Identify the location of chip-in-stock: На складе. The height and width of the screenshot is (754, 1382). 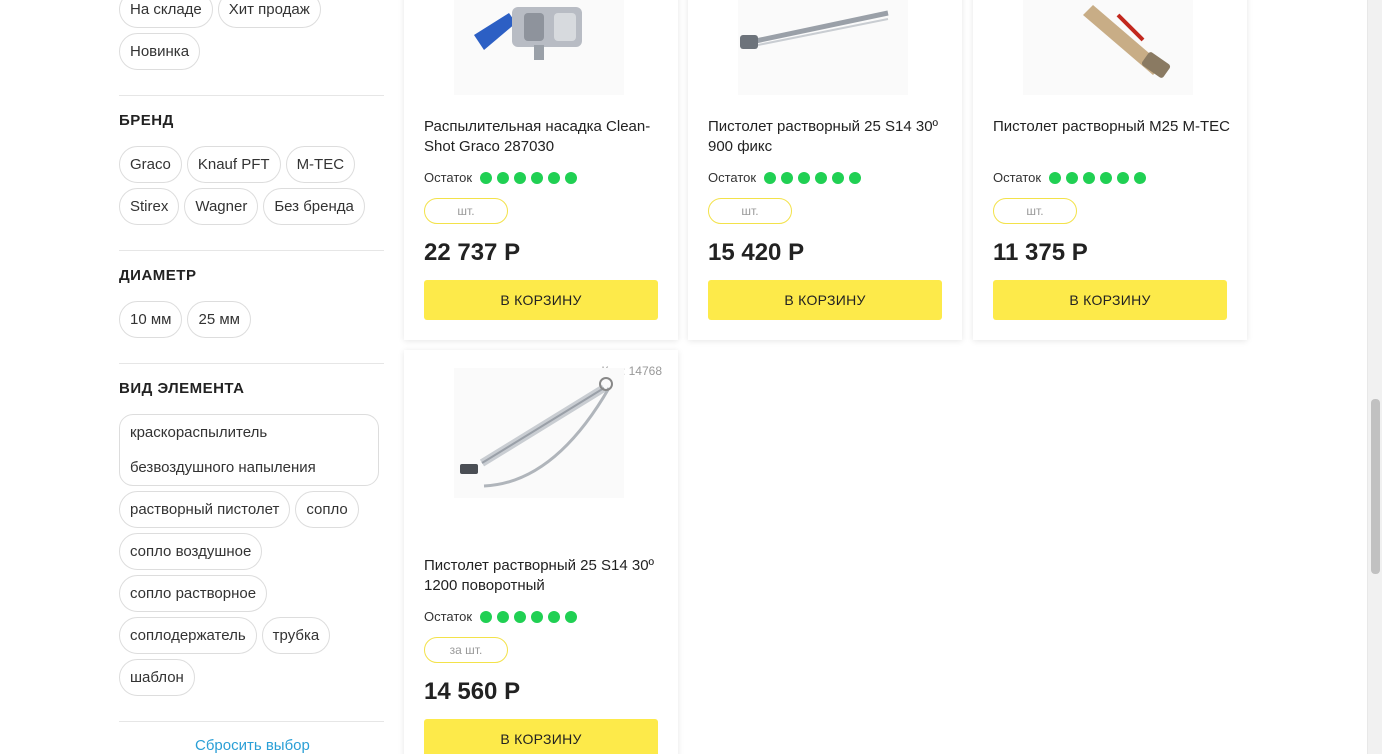
(166, 14).